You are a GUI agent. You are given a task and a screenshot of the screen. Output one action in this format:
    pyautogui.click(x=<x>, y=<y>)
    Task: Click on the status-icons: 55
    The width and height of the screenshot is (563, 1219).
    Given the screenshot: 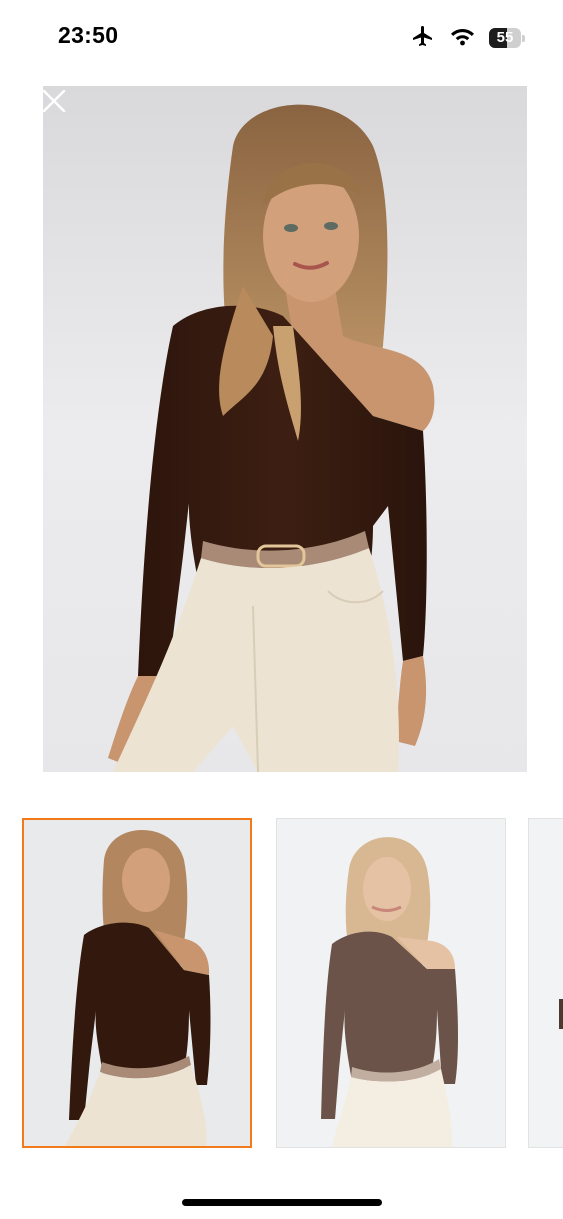 What is the action you would take?
    pyautogui.click(x=467, y=38)
    